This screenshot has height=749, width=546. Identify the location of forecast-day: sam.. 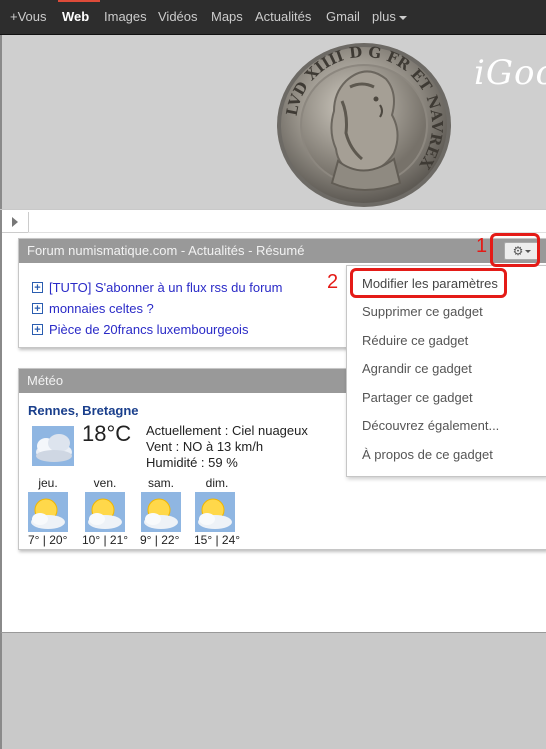
(160, 483).